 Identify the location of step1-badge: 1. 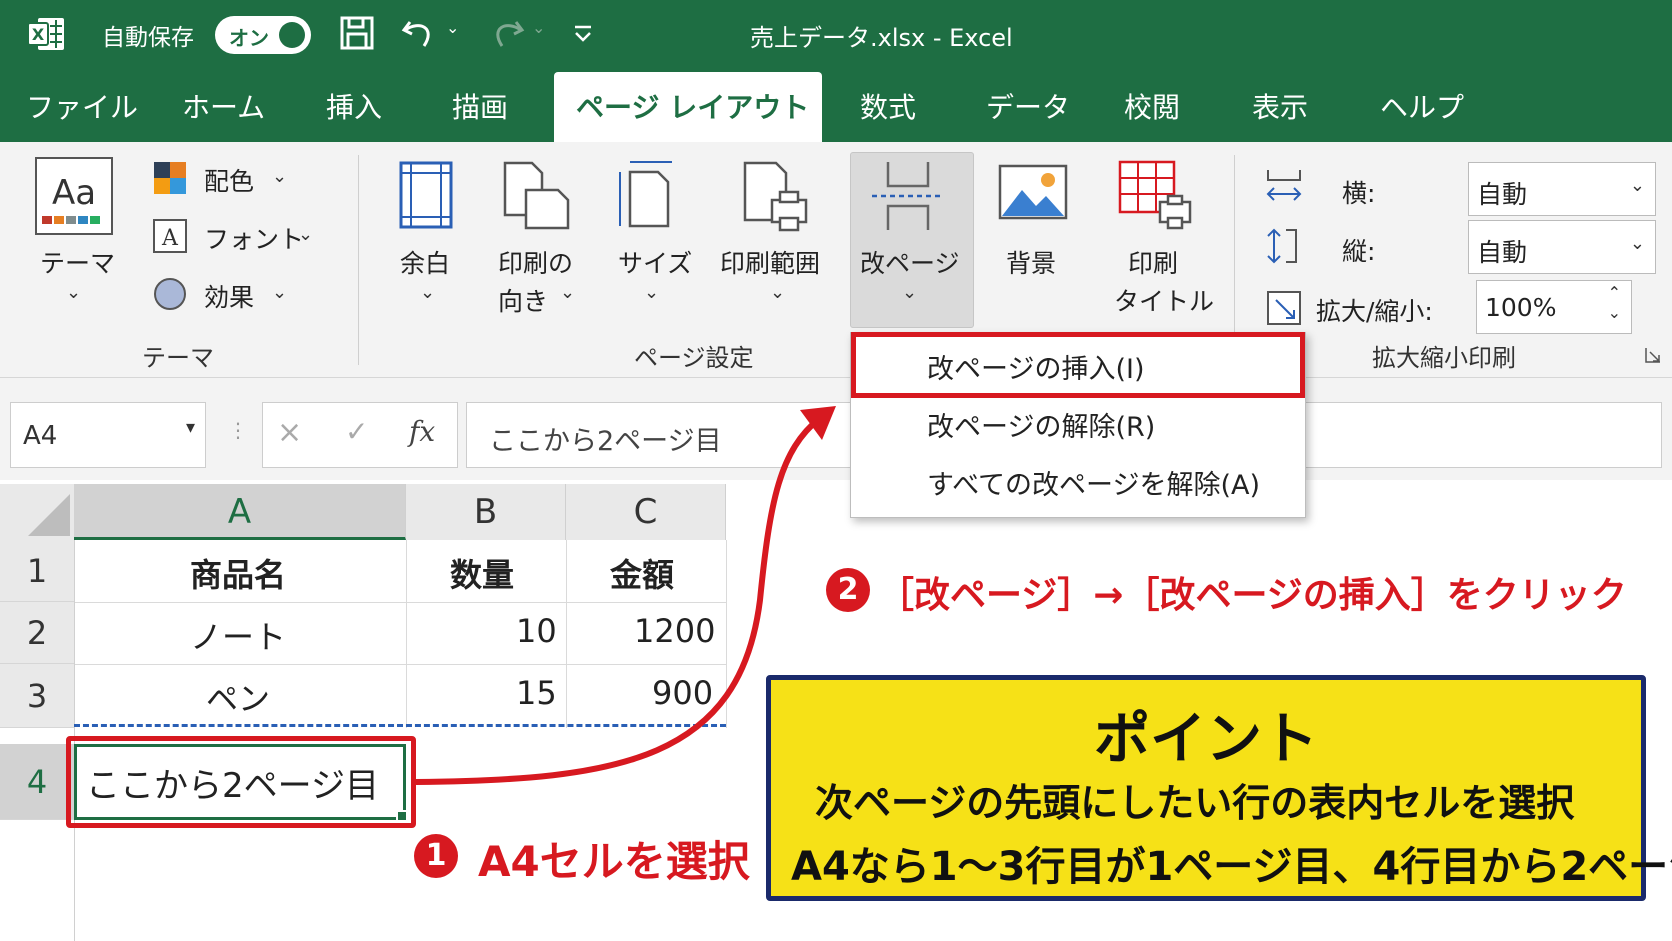
(436, 856).